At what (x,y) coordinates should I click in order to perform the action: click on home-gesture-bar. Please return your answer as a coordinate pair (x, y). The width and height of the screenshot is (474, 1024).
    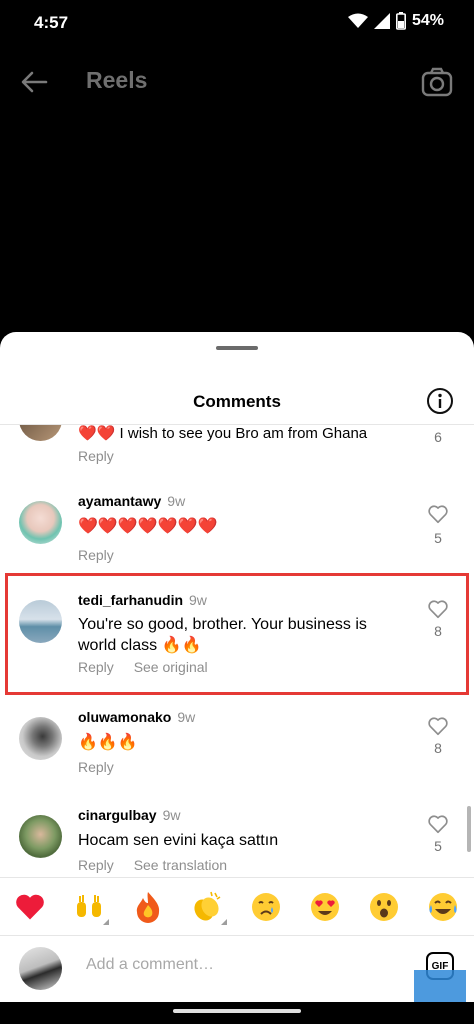
    Looking at the image, I should click on (237, 1011).